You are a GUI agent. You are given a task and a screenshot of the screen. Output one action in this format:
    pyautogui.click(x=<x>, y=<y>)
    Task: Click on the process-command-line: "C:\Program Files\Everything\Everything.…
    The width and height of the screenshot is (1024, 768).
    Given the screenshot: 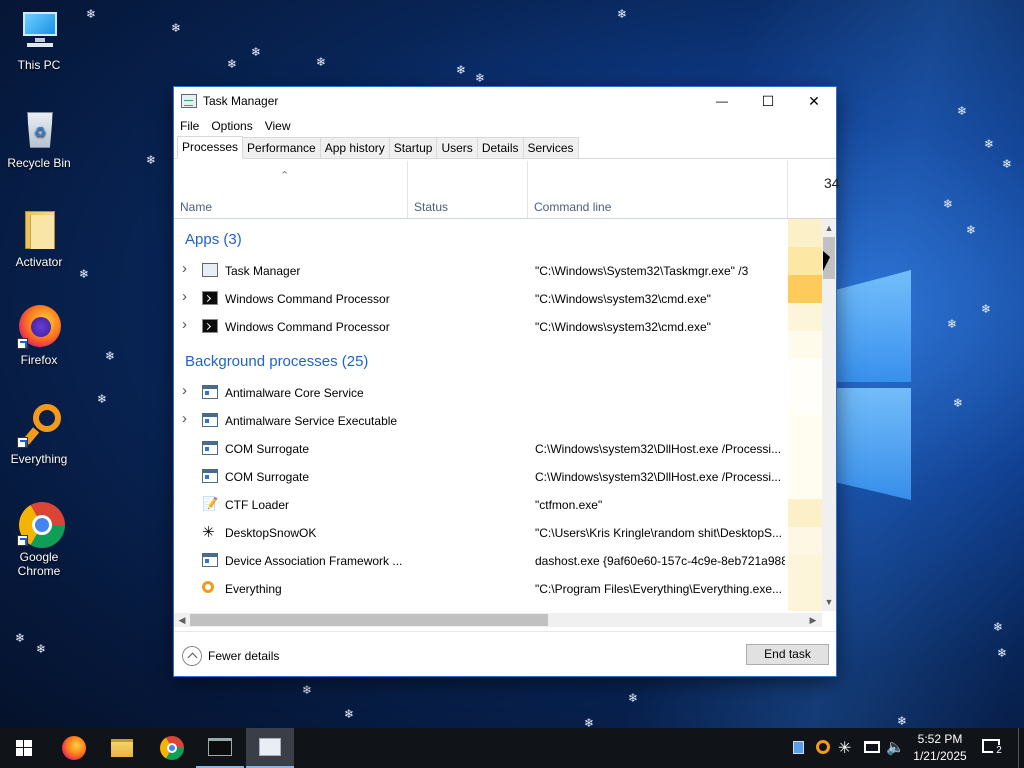 What is the action you would take?
    pyautogui.click(x=659, y=589)
    